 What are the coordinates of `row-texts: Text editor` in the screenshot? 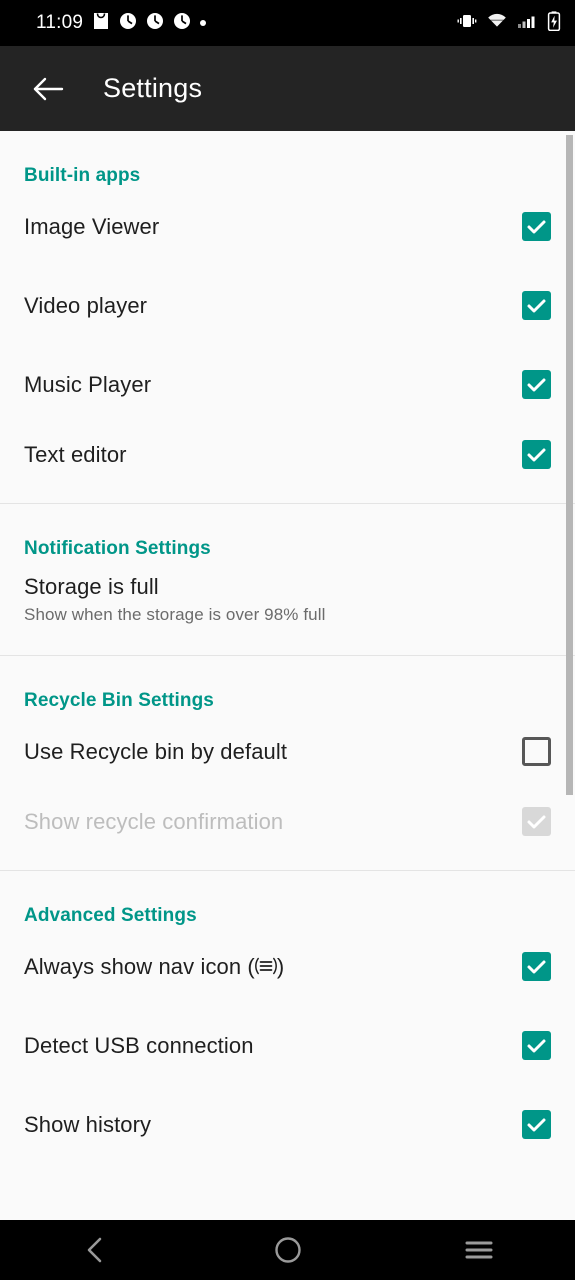 It's located at (75, 455).